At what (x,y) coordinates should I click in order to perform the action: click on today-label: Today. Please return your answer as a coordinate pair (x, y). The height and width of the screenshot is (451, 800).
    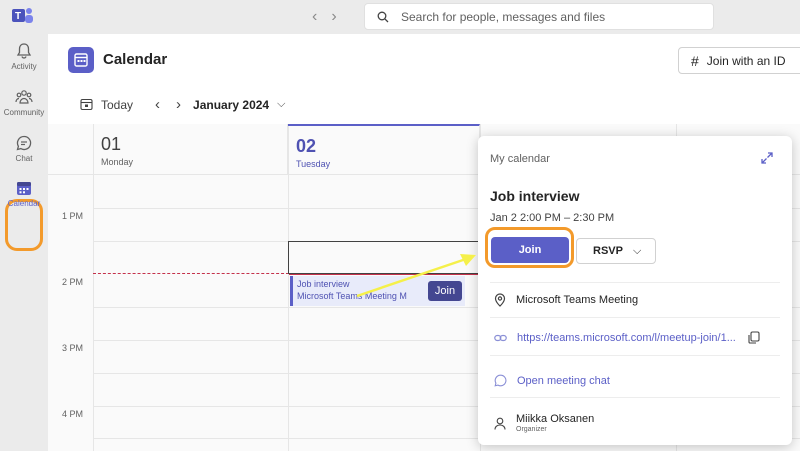
    Looking at the image, I should click on (117, 104).